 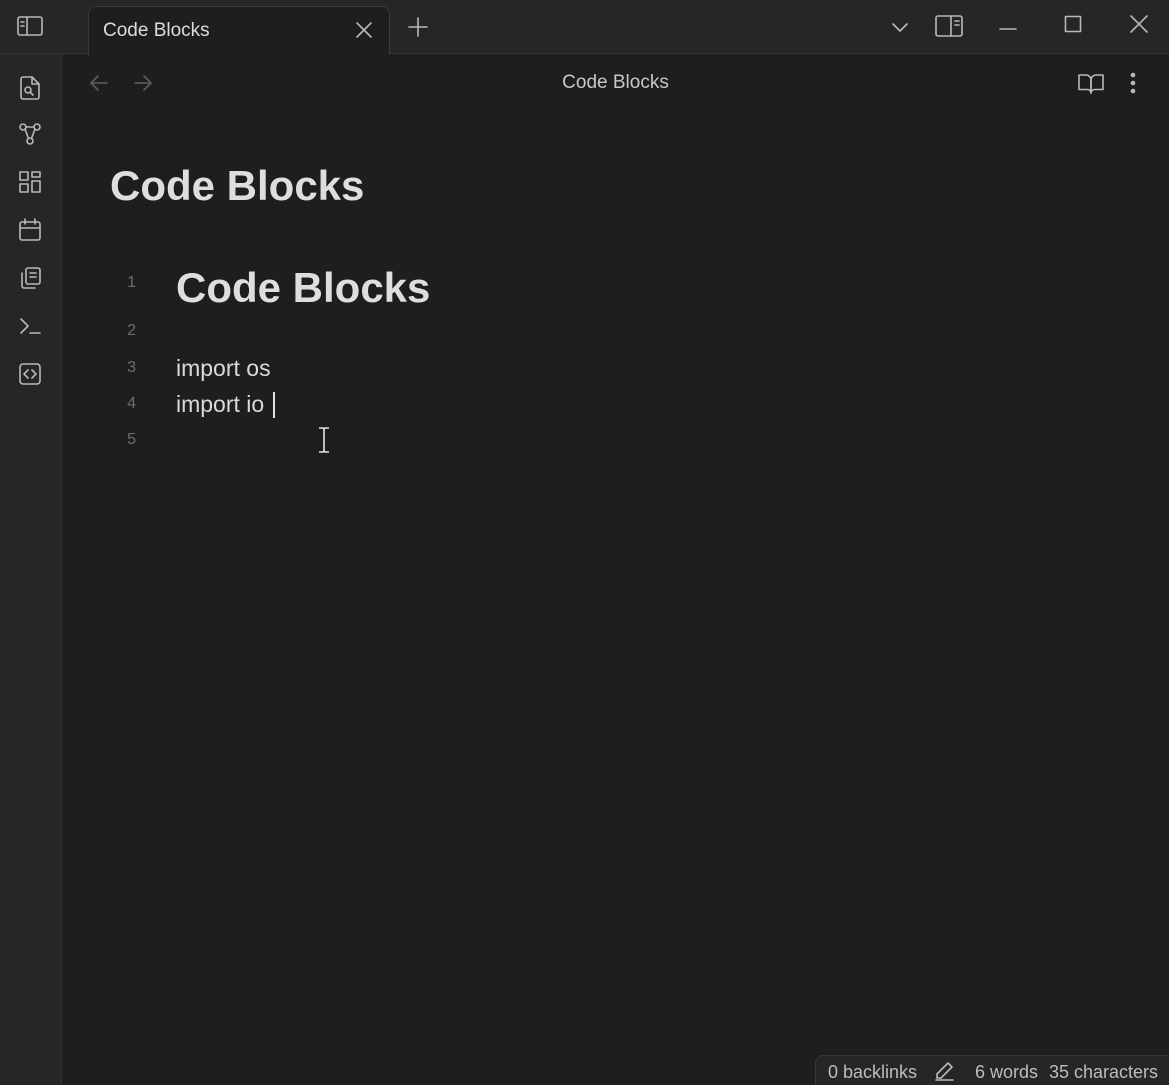 What do you see at coordinates (1091, 83) in the screenshot?
I see `book-open-icon` at bounding box center [1091, 83].